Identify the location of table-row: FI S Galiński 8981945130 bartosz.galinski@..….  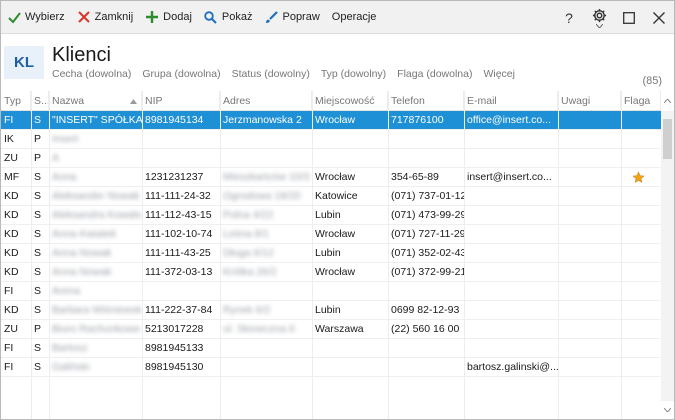
(331, 367).